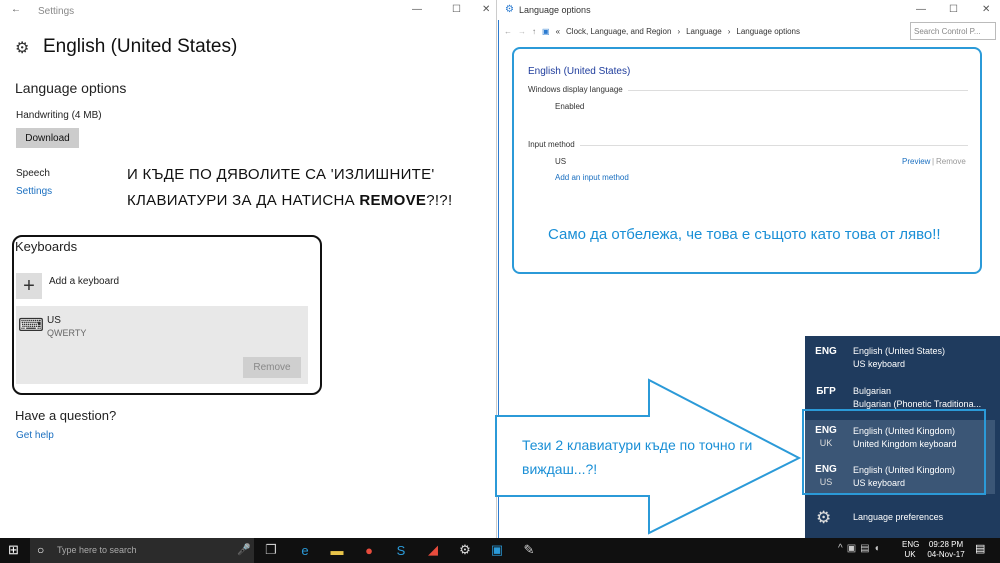 The image size is (1000, 563). What do you see at coordinates (31, 325) in the screenshot?
I see `keyboard-icon: ⌨` at bounding box center [31, 325].